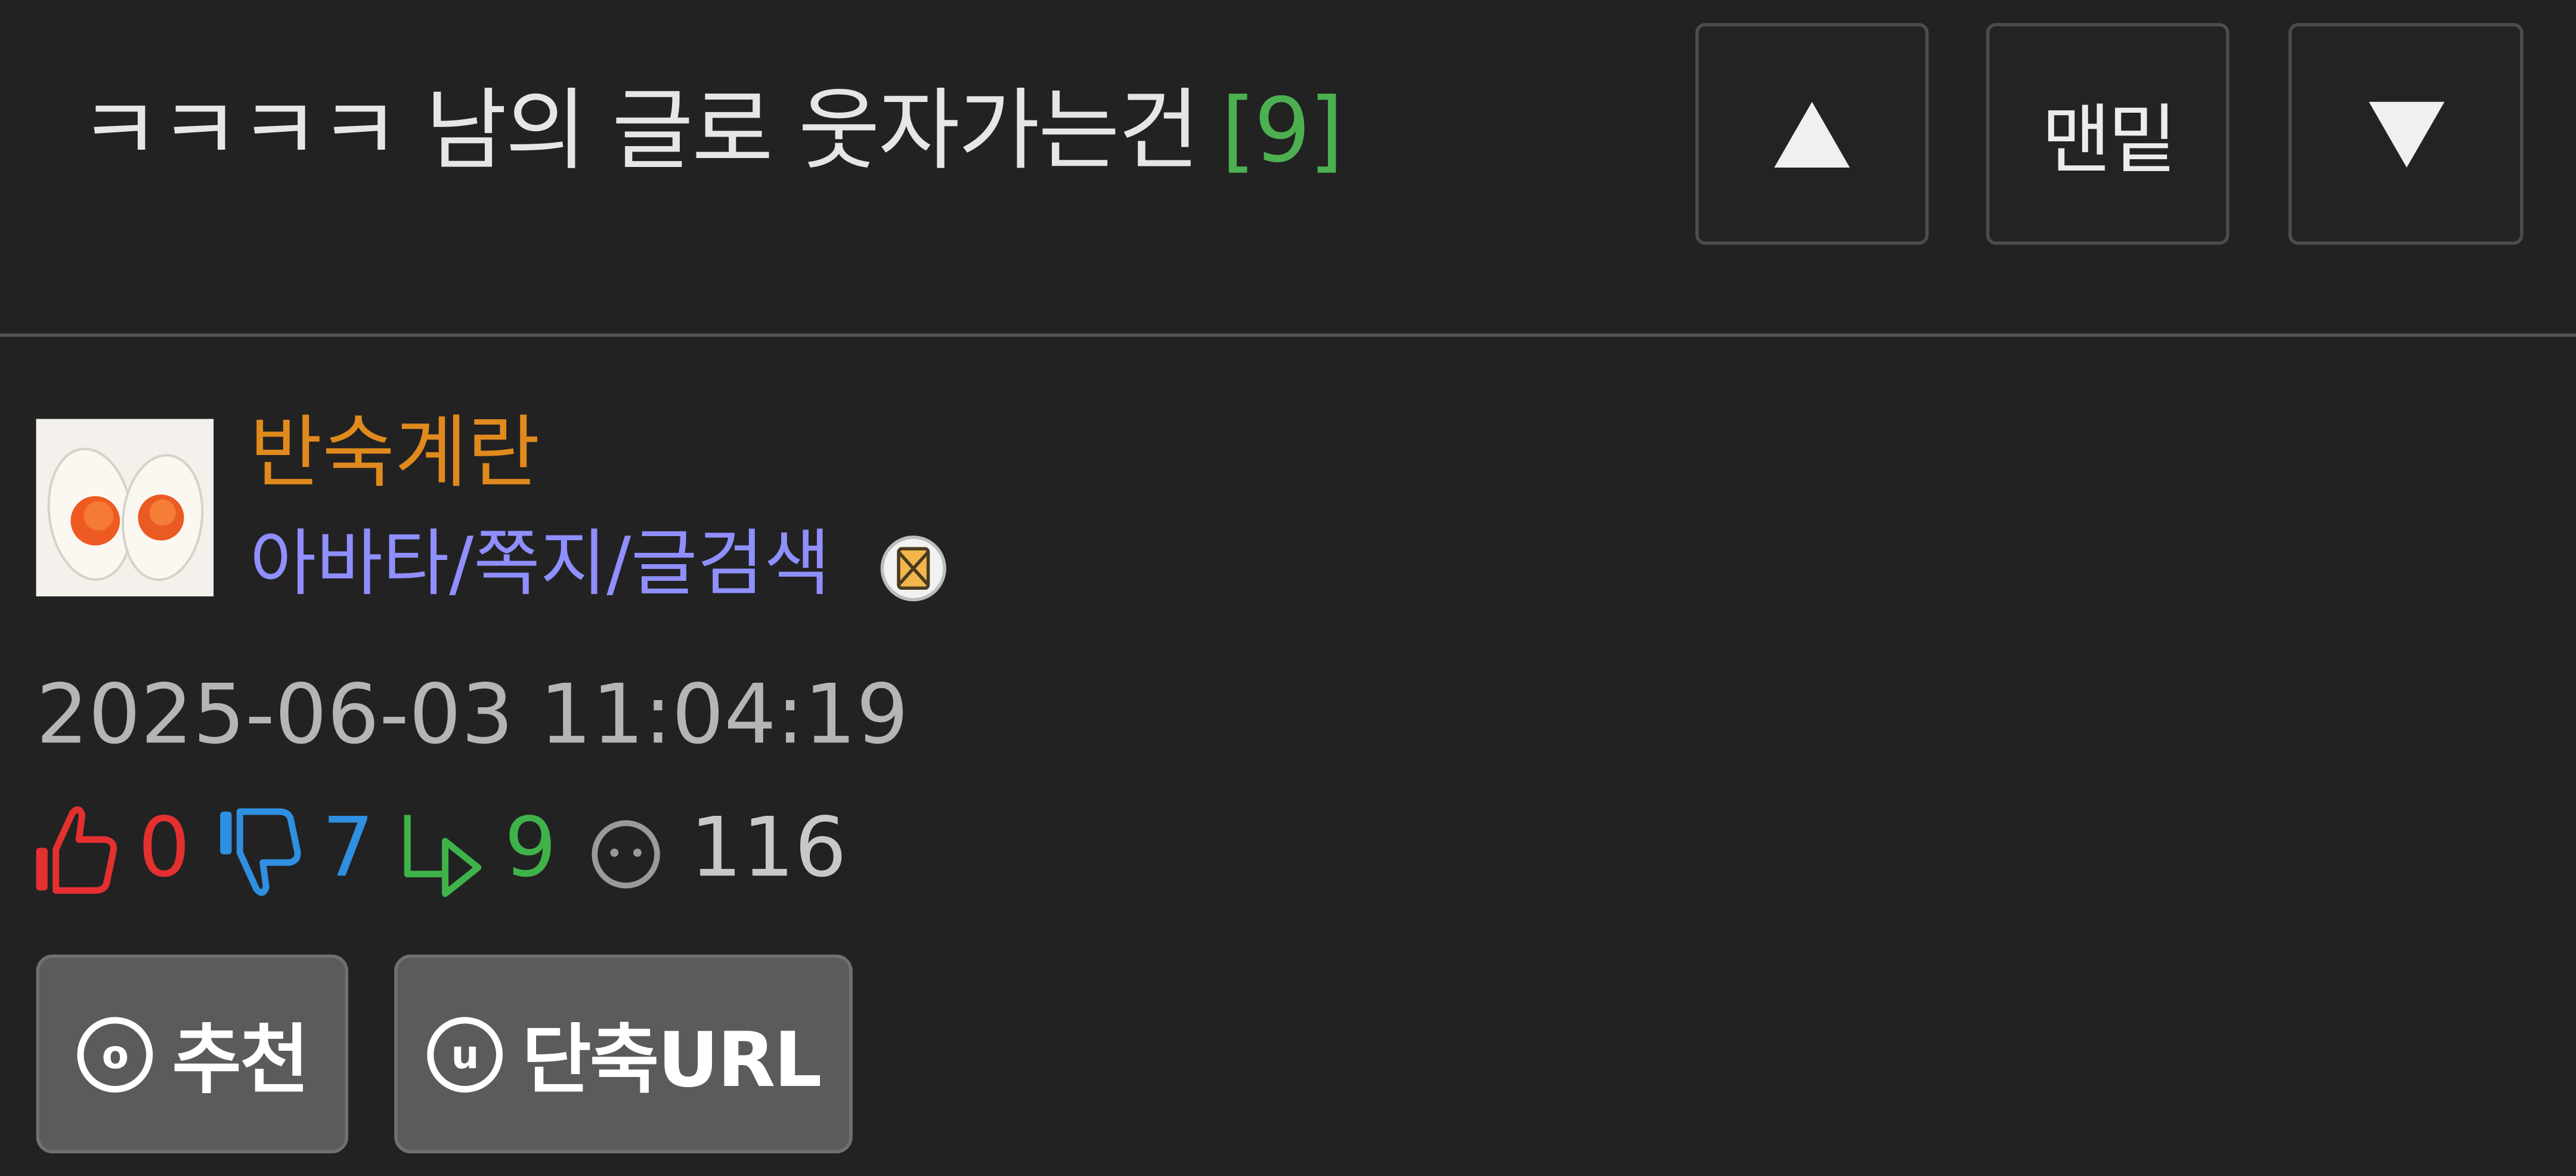 The width and height of the screenshot is (2576, 1176). I want to click on recommend-label: 추천, so click(241, 1058).